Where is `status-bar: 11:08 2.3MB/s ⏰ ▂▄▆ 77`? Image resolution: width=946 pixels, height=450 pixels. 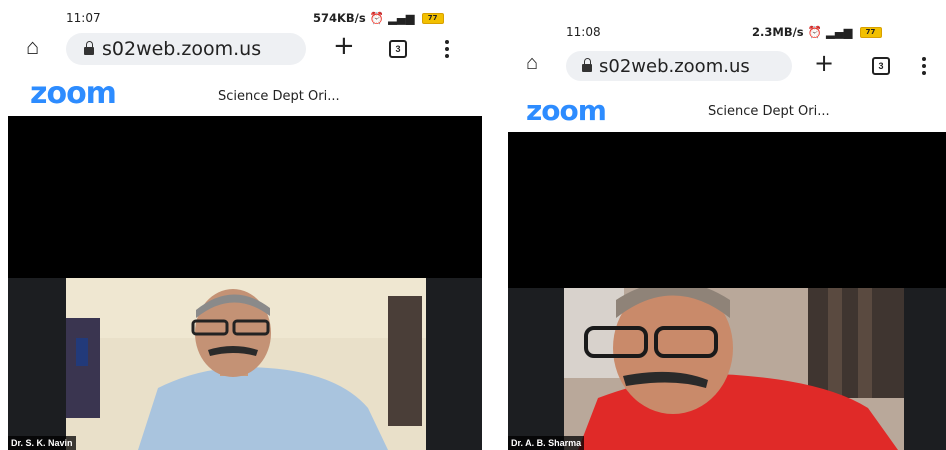
status-bar: 11:08 2.3MB/s ⏰ ▂▄▆ 77 is located at coordinates (727, 29).